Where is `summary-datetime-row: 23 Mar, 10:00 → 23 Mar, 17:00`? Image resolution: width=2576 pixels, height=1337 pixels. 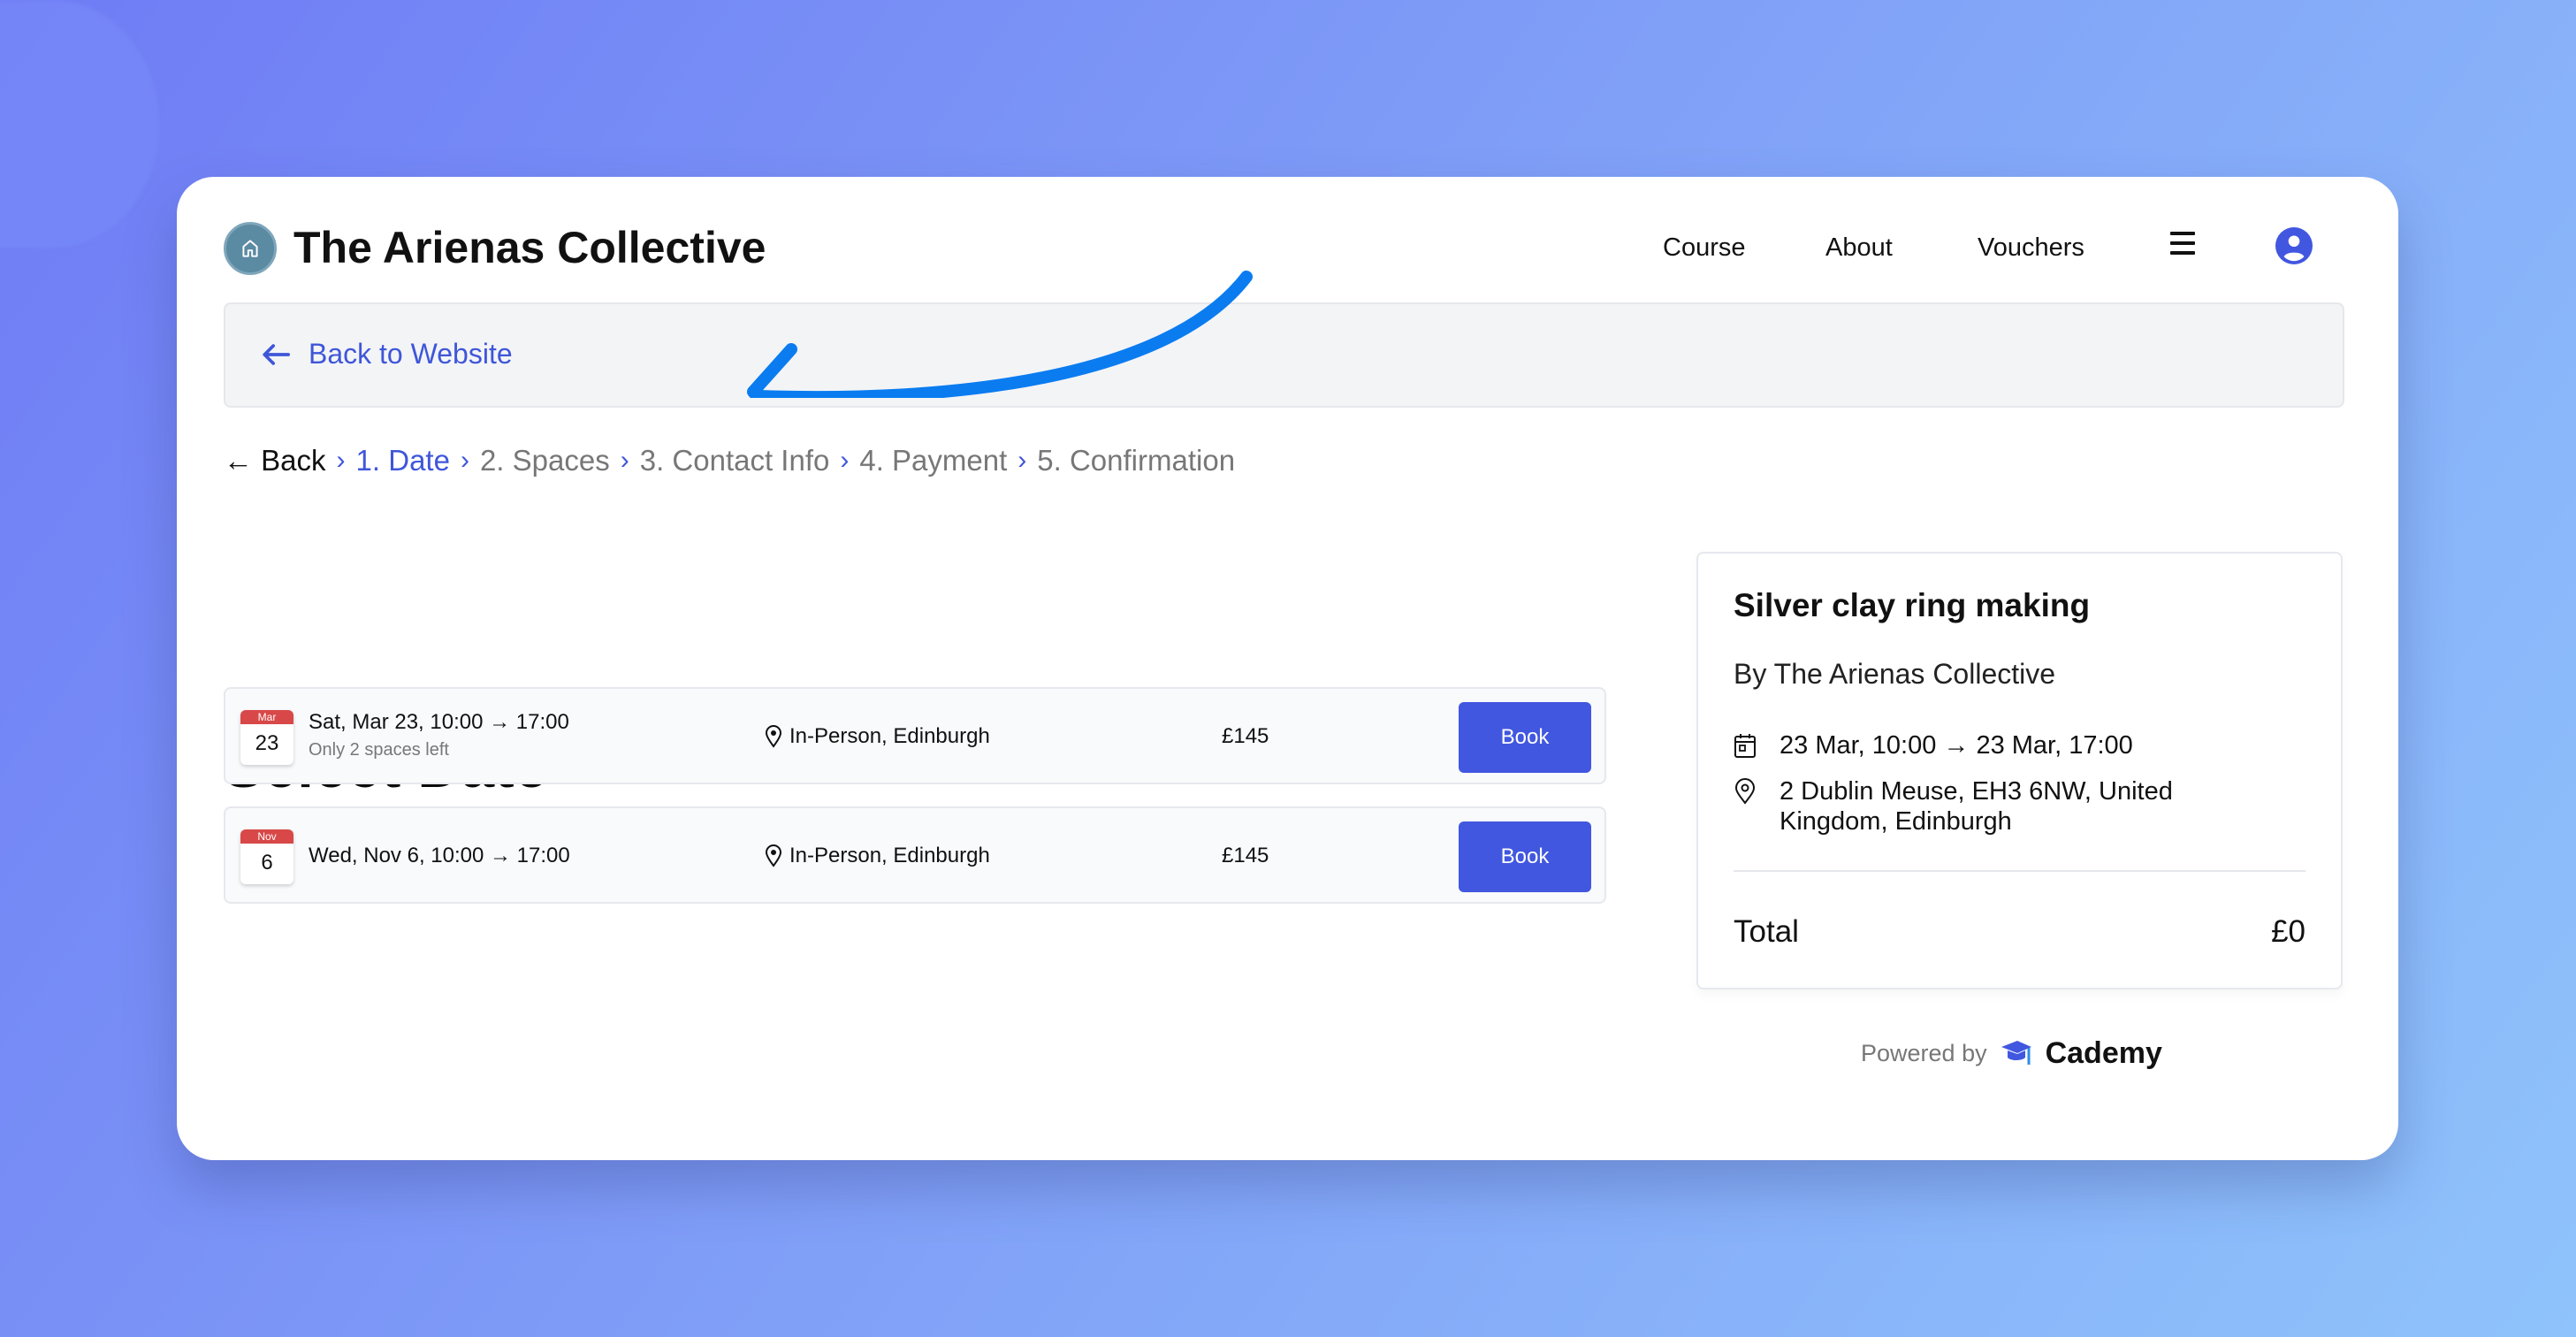 summary-datetime-row: 23 Mar, 10:00 → 23 Mar, 17:00 is located at coordinates (1933, 745).